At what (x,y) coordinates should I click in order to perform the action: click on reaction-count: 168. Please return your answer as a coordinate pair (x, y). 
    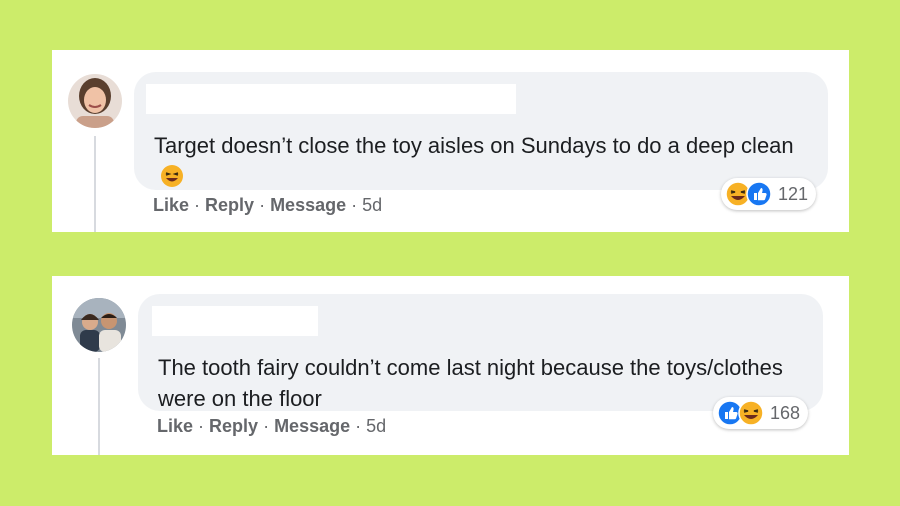
    Looking at the image, I should click on (785, 412).